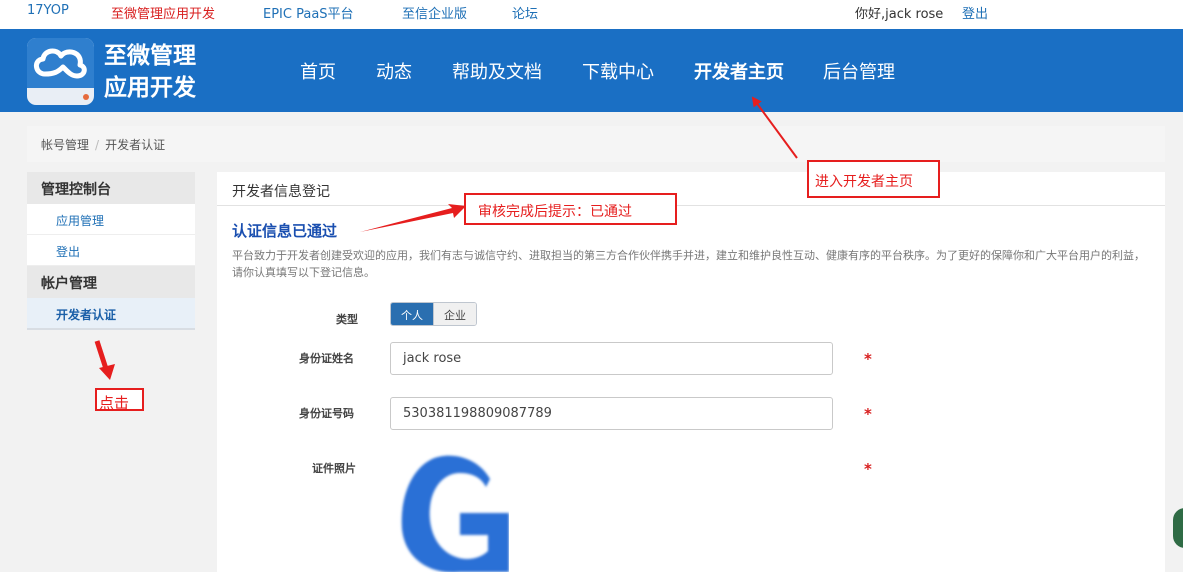 This screenshot has width=1183, height=572. Describe the element at coordinates (412, 314) in the screenshot. I see `type-option-personal: 个人` at that location.